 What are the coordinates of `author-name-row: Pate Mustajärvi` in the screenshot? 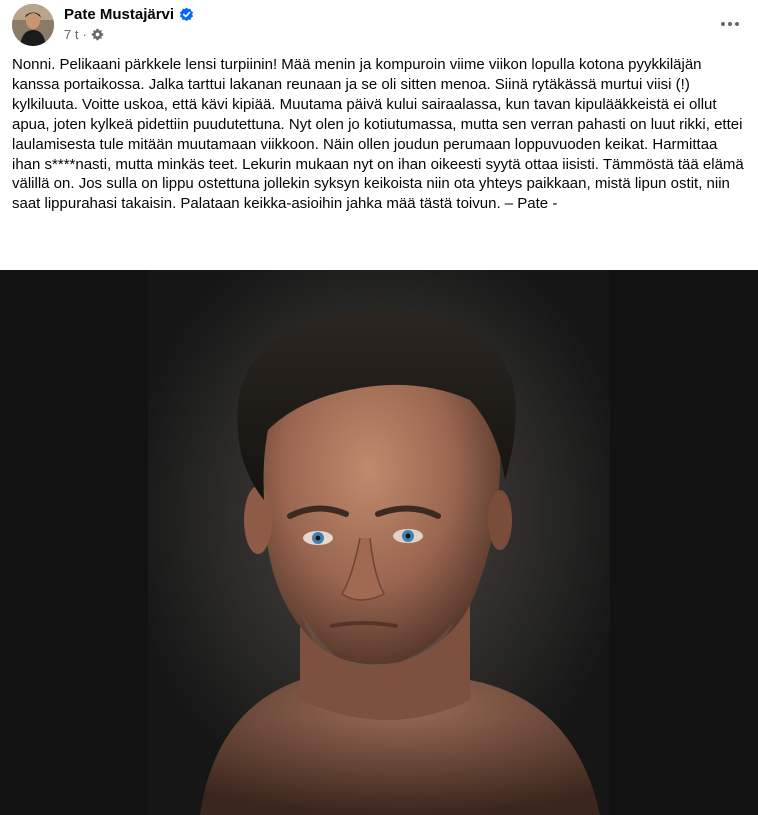 It's located at (129, 14).